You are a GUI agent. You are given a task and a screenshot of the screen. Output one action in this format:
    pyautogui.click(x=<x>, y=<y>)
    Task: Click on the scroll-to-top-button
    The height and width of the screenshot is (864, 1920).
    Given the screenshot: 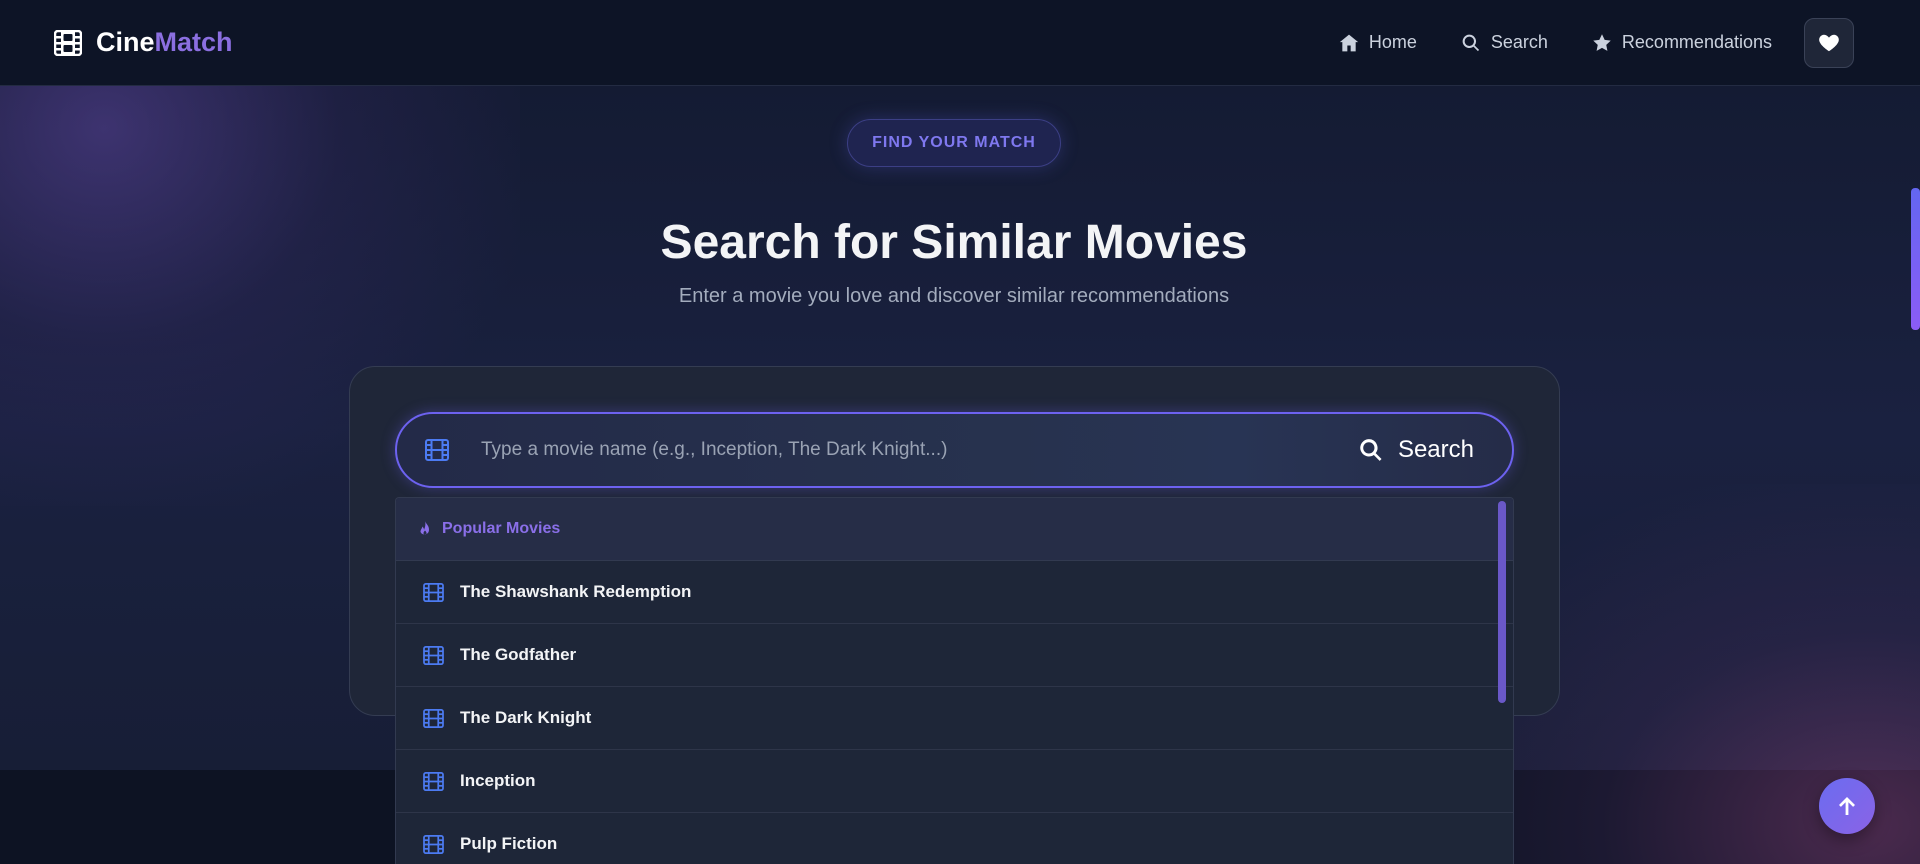 What is the action you would take?
    pyautogui.click(x=1847, y=806)
    